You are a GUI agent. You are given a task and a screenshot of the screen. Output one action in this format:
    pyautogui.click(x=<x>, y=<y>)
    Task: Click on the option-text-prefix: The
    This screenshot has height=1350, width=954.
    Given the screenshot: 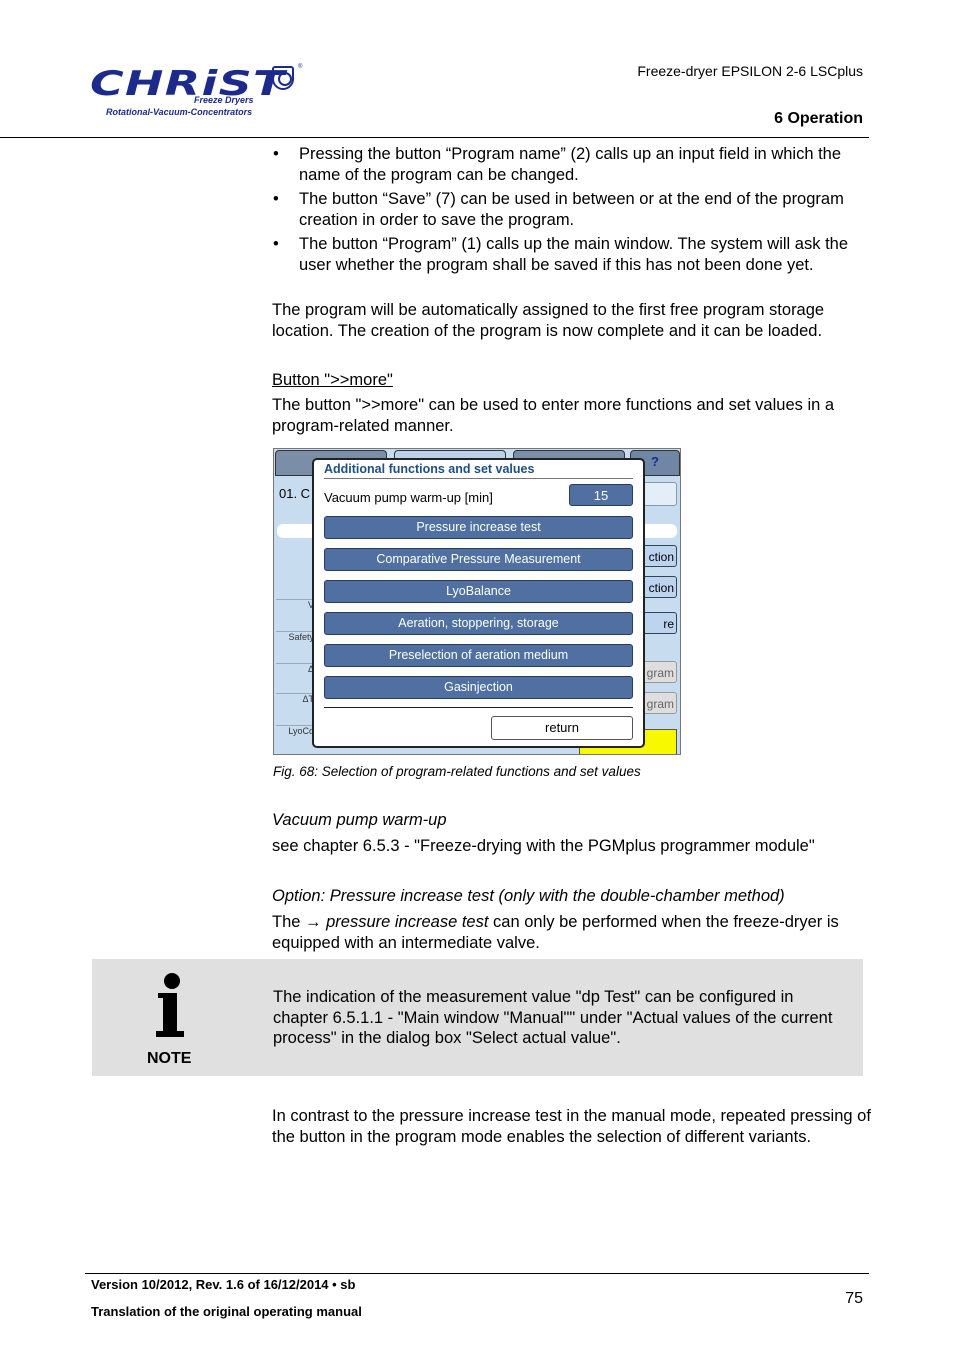 What is the action you would take?
    pyautogui.click(x=289, y=922)
    